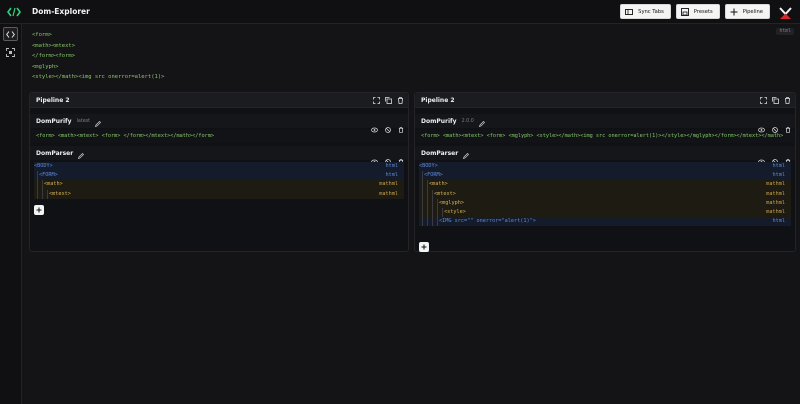 Image resolution: width=800 pixels, height=404 pixels. What do you see at coordinates (605, 203) in the screenshot?
I see `tree-node-row: <mglyph> mathml` at bounding box center [605, 203].